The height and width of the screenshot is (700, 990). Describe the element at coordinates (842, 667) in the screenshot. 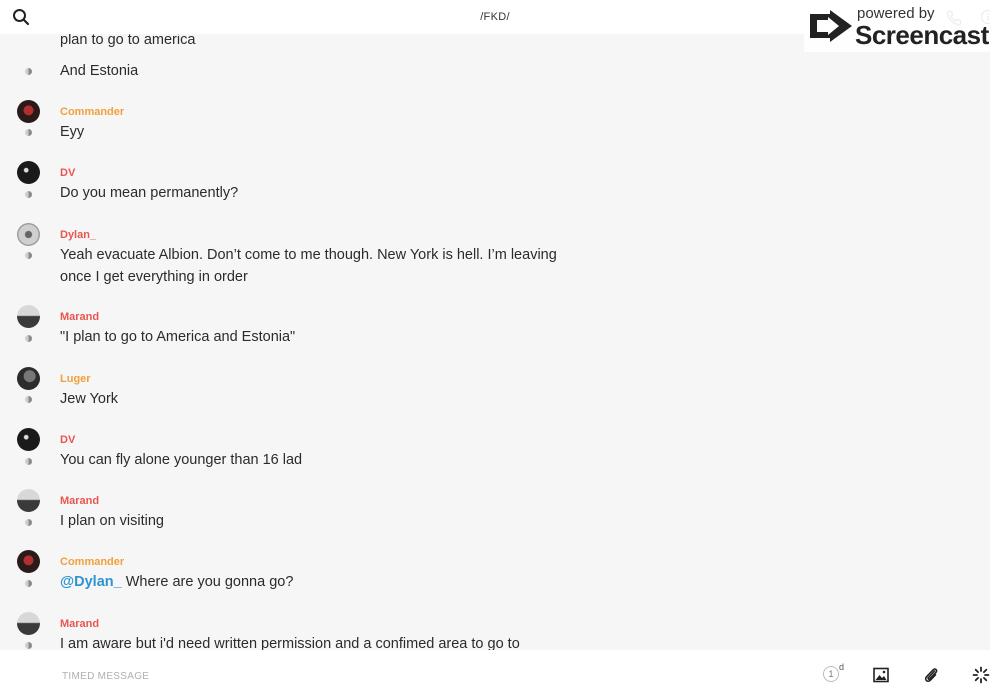

I see `timer-unit: d` at that location.